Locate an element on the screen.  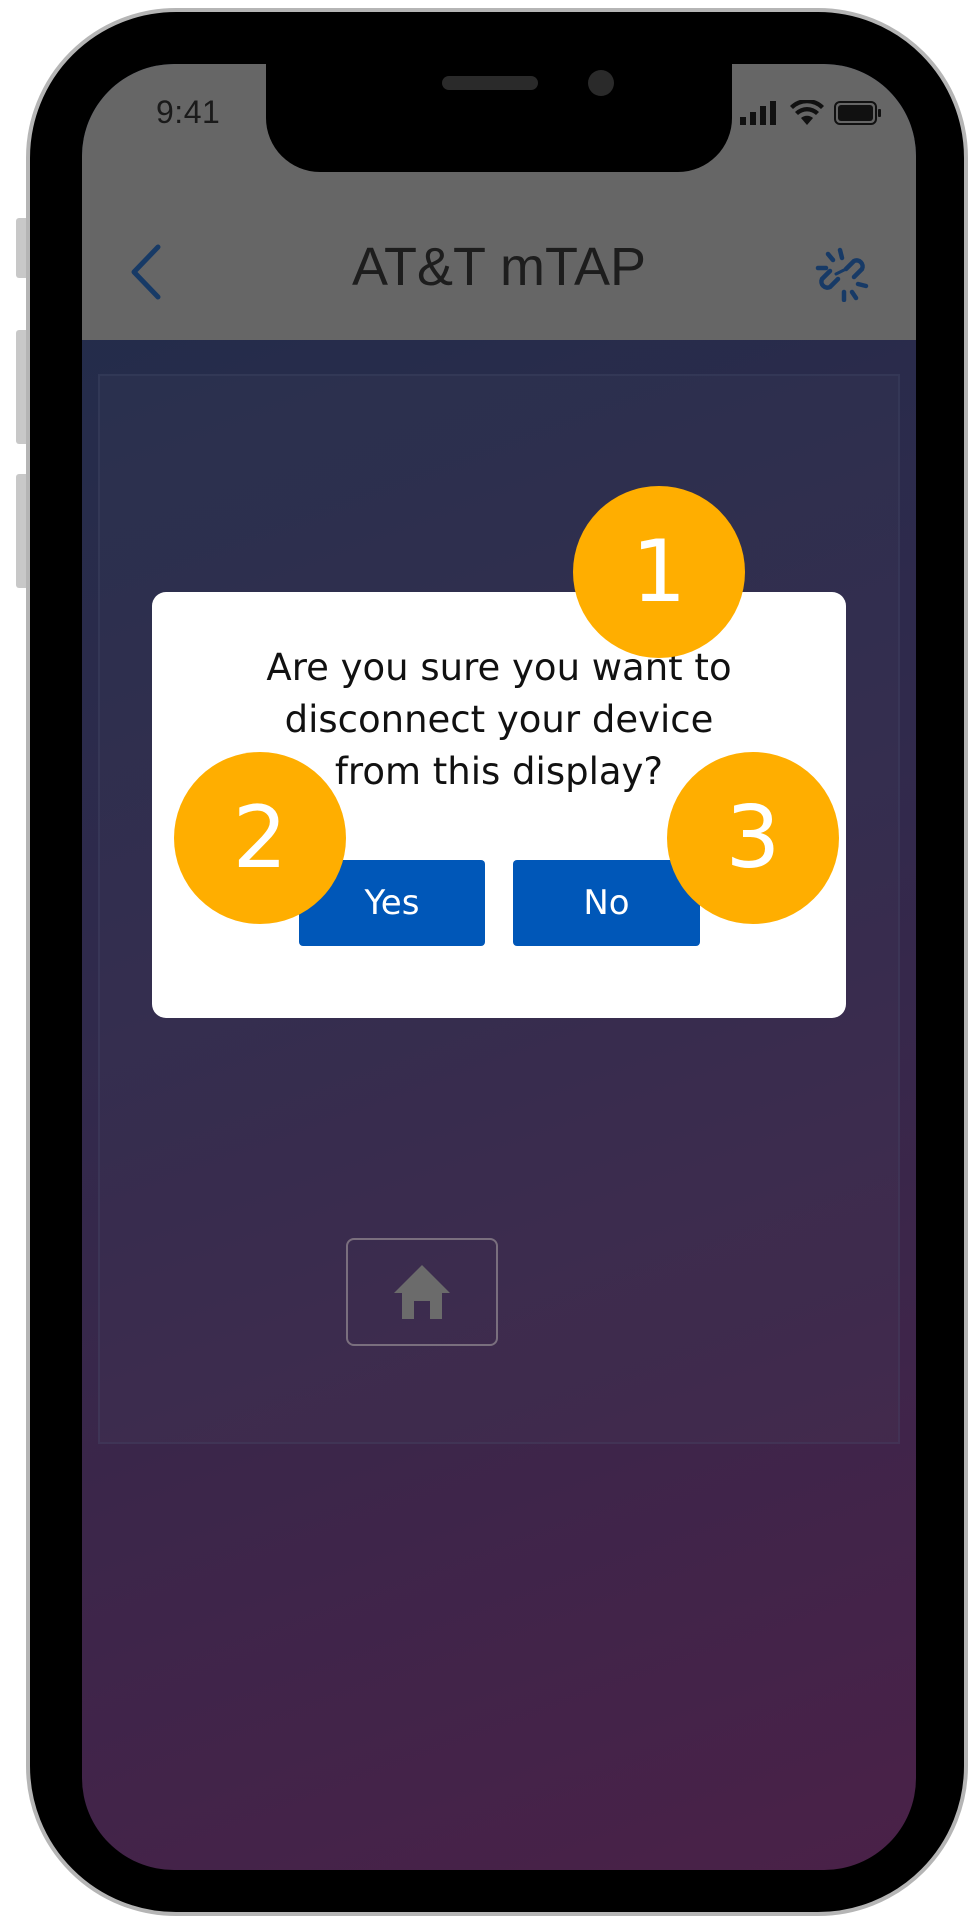
battery-icon is located at coordinates (857, 113).